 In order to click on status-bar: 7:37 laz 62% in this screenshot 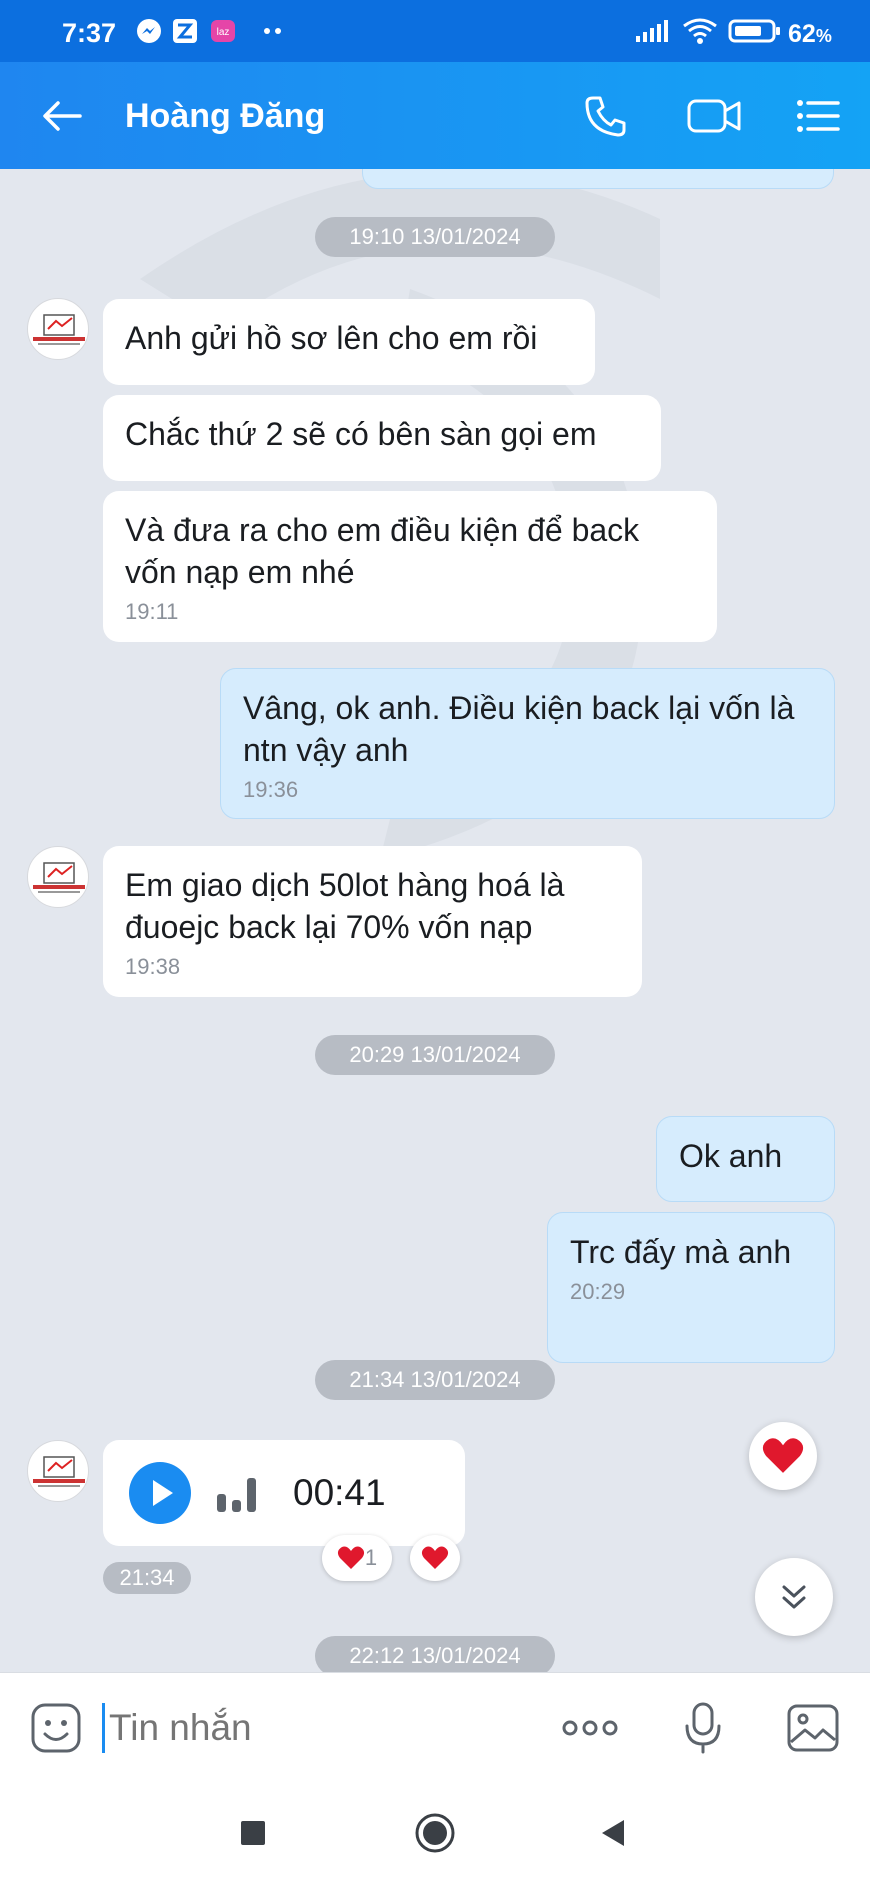, I will do `click(435, 31)`.